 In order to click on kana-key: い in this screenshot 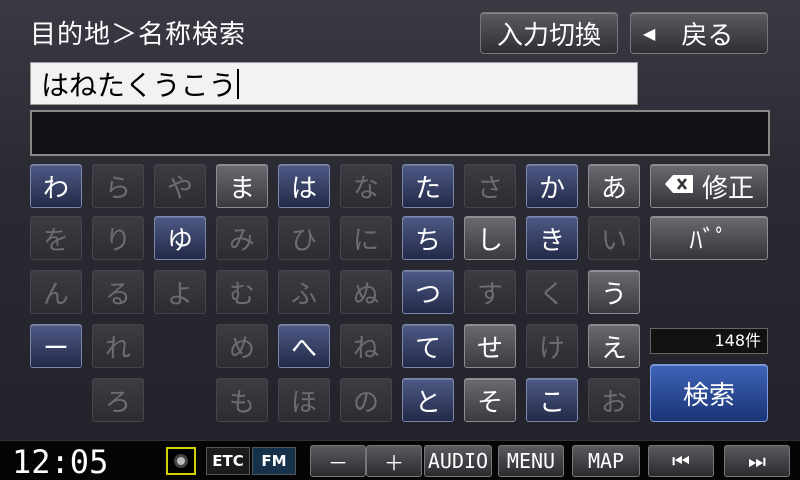, I will do `click(614, 238)`.